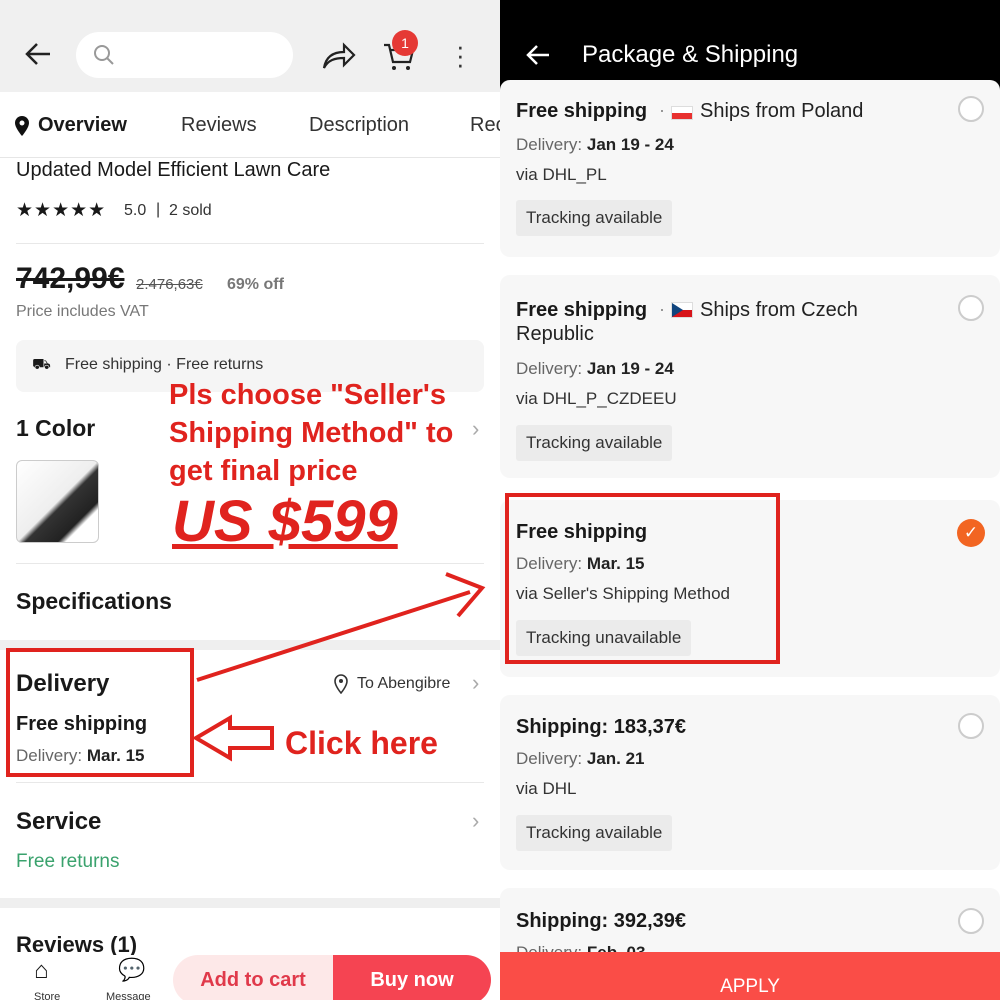  I want to click on czech-flag-icon, so click(682, 310).